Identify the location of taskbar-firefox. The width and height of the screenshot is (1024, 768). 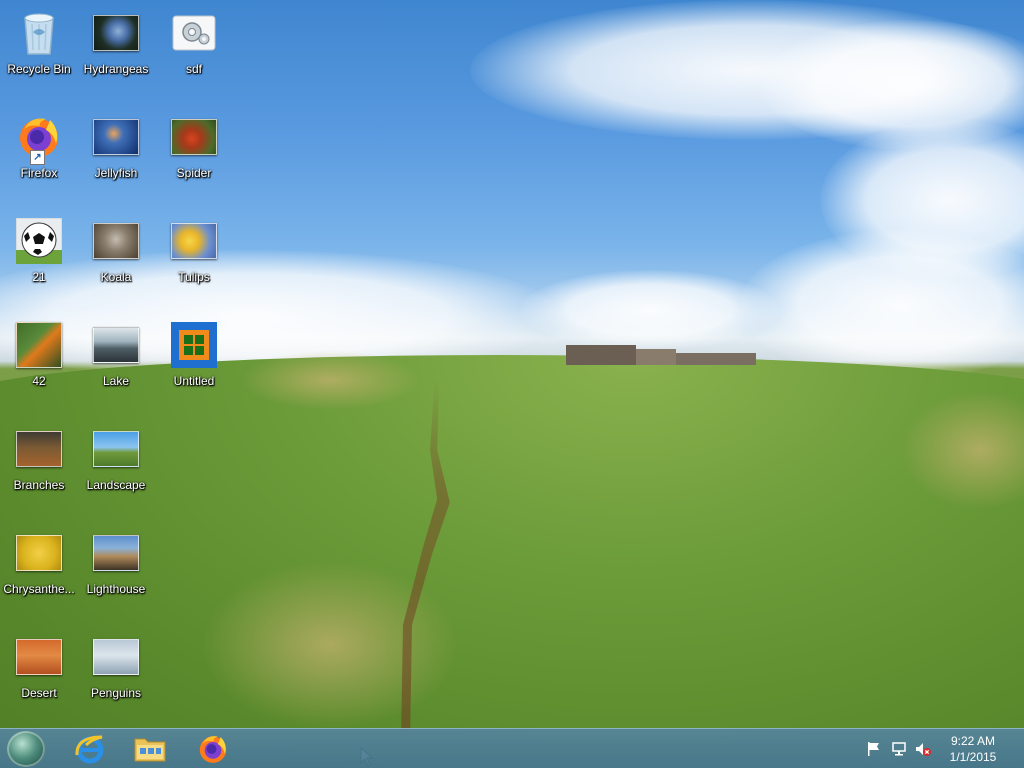
(213, 749).